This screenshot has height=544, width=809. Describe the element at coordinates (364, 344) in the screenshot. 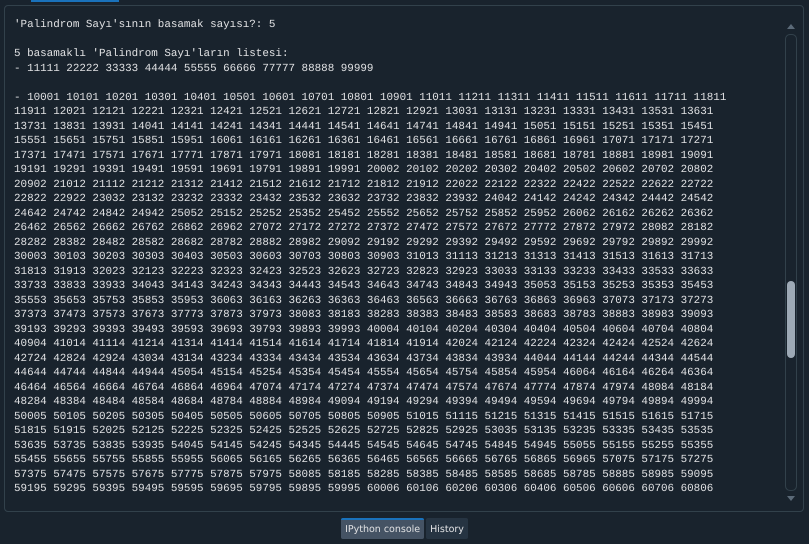

I see `console-line: 40904 41014 41114 41214 41314 41414 41514 41614 41714 41814 41914 42024 42124 42224 42324 42424 42524 42624` at that location.